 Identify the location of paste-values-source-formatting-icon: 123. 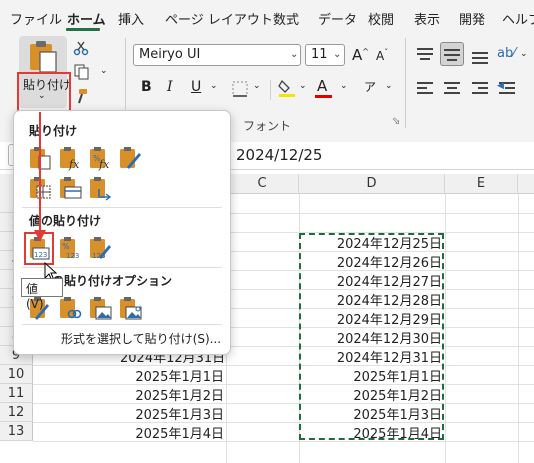
(100, 248).